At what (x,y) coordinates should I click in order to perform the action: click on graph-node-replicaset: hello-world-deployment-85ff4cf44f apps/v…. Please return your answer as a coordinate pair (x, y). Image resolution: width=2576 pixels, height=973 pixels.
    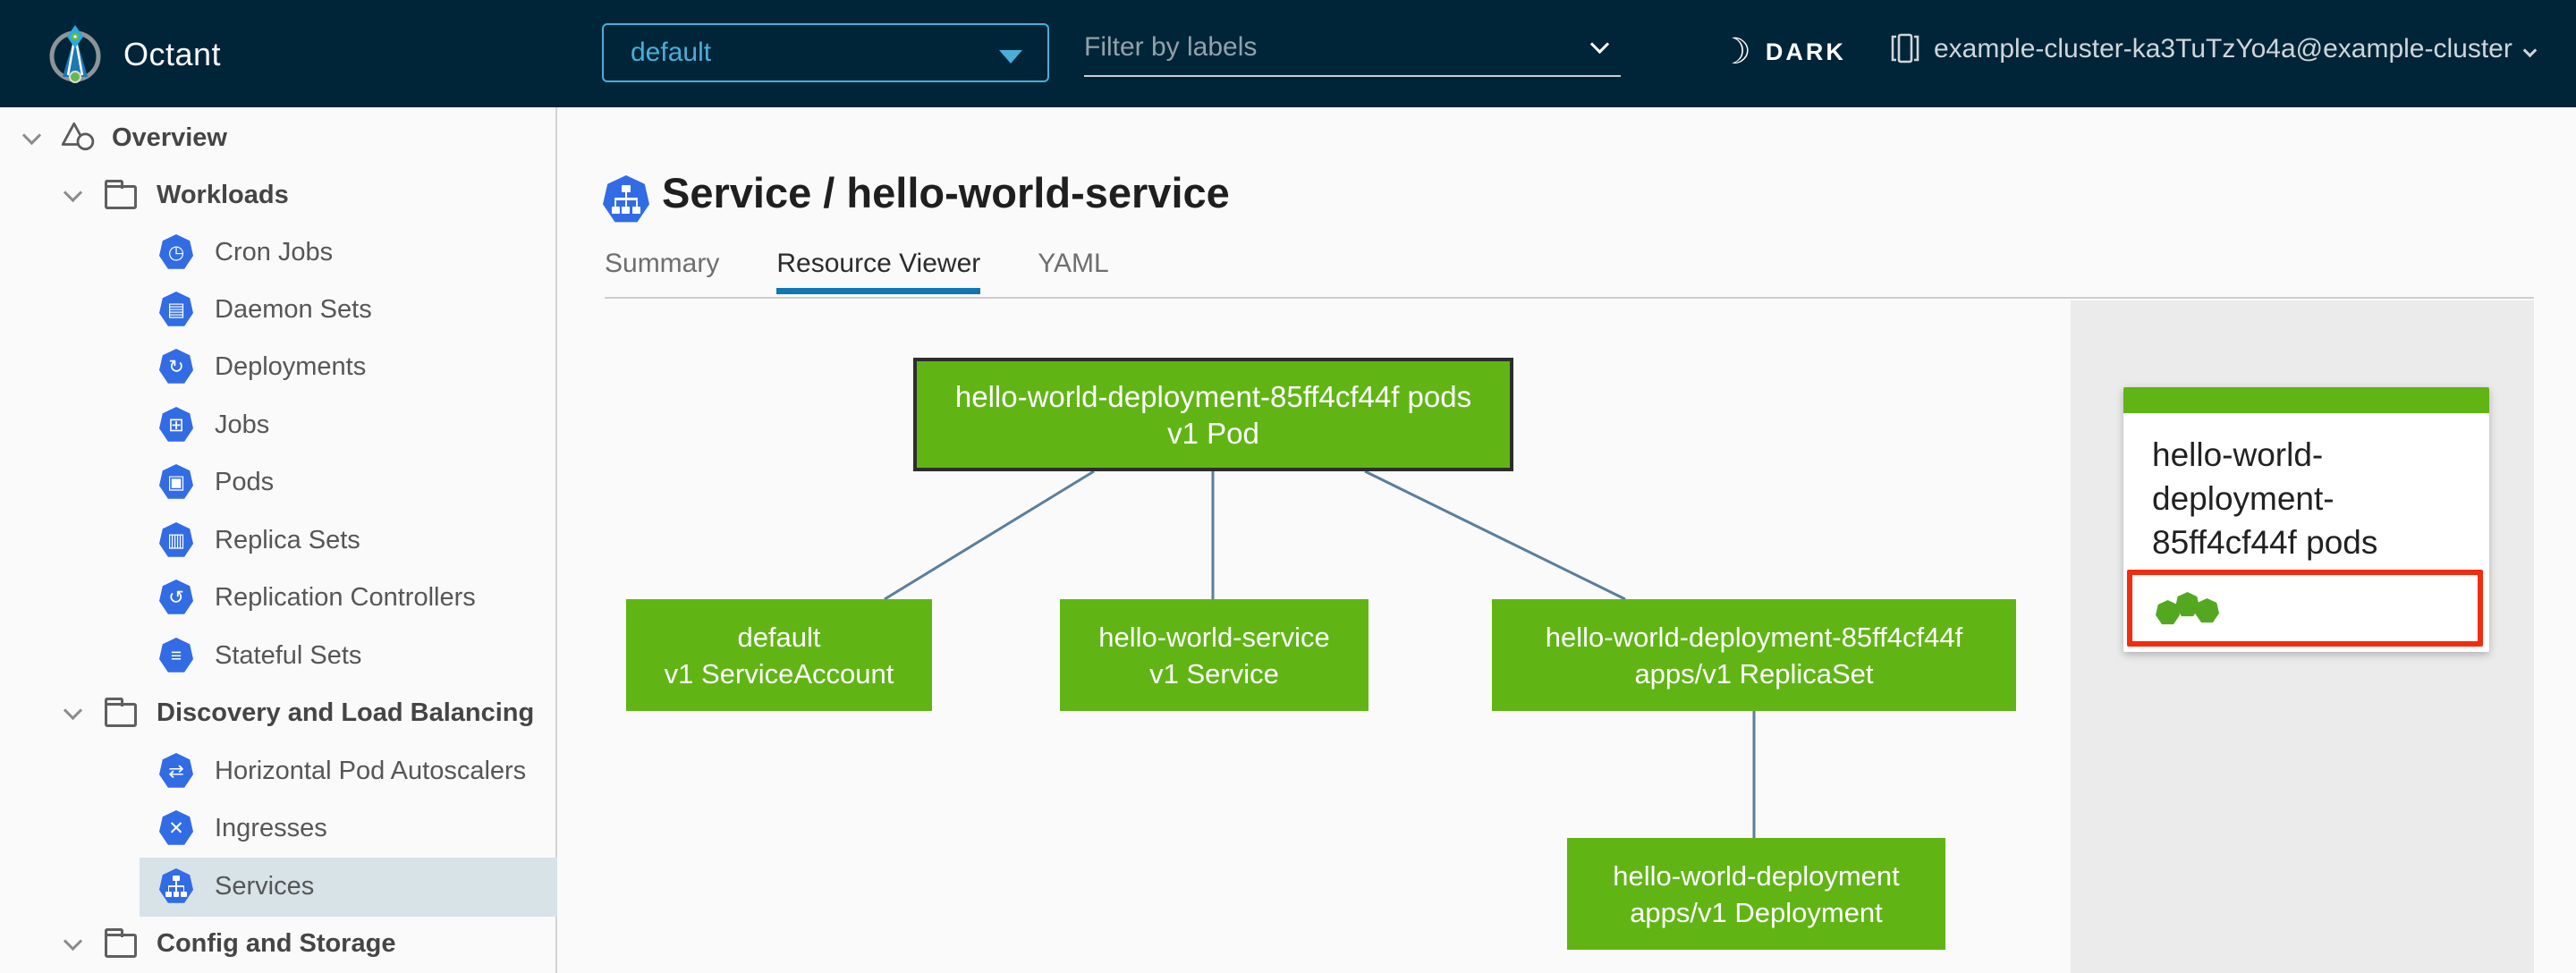
    Looking at the image, I should click on (1754, 655).